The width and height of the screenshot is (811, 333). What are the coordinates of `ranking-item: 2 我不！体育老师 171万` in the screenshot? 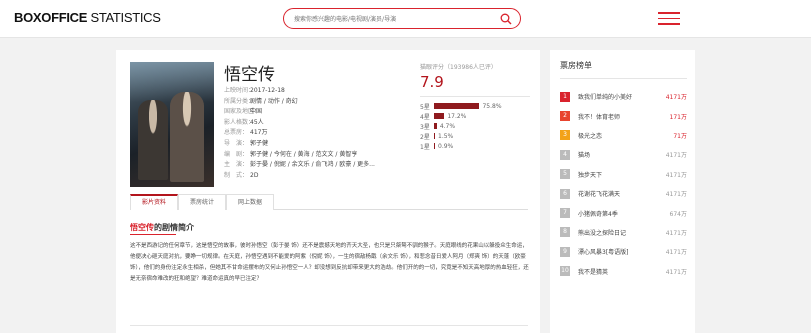 It's located at (623, 115).